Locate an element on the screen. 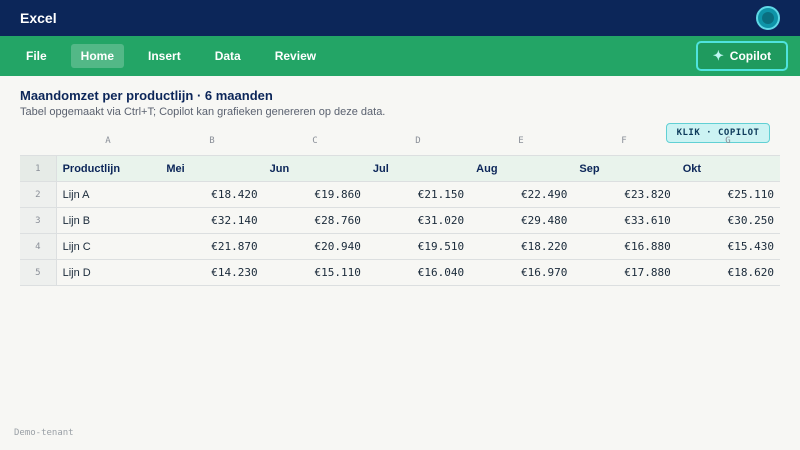 Image resolution: width=800 pixels, height=450 pixels. row-number: 1 is located at coordinates (38, 168).